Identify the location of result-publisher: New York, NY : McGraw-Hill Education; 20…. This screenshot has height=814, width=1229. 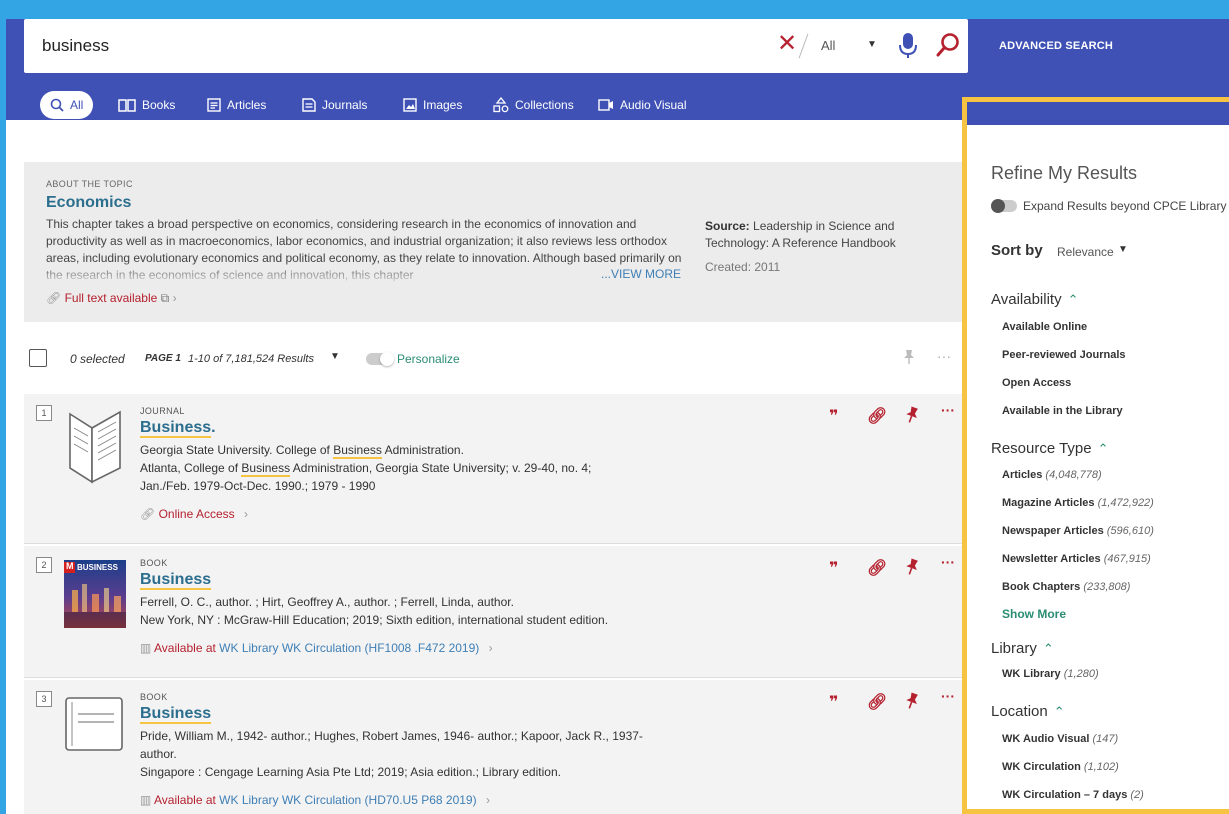
(374, 620).